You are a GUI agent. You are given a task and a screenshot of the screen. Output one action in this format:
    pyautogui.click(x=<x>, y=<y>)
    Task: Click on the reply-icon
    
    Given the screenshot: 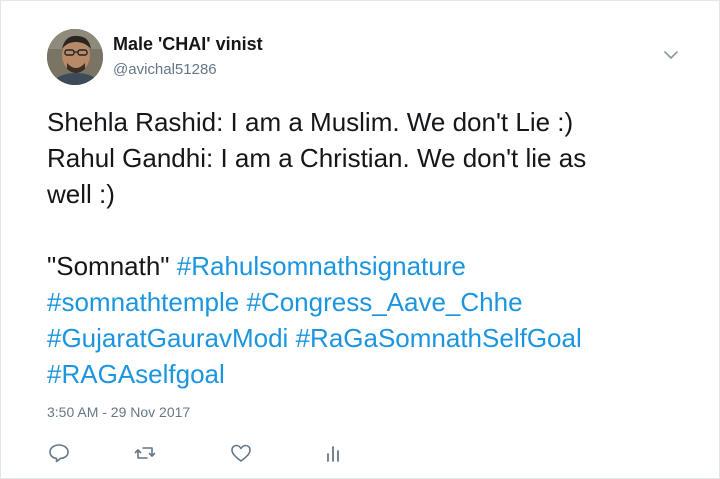 What is the action you would take?
    pyautogui.click(x=59, y=453)
    